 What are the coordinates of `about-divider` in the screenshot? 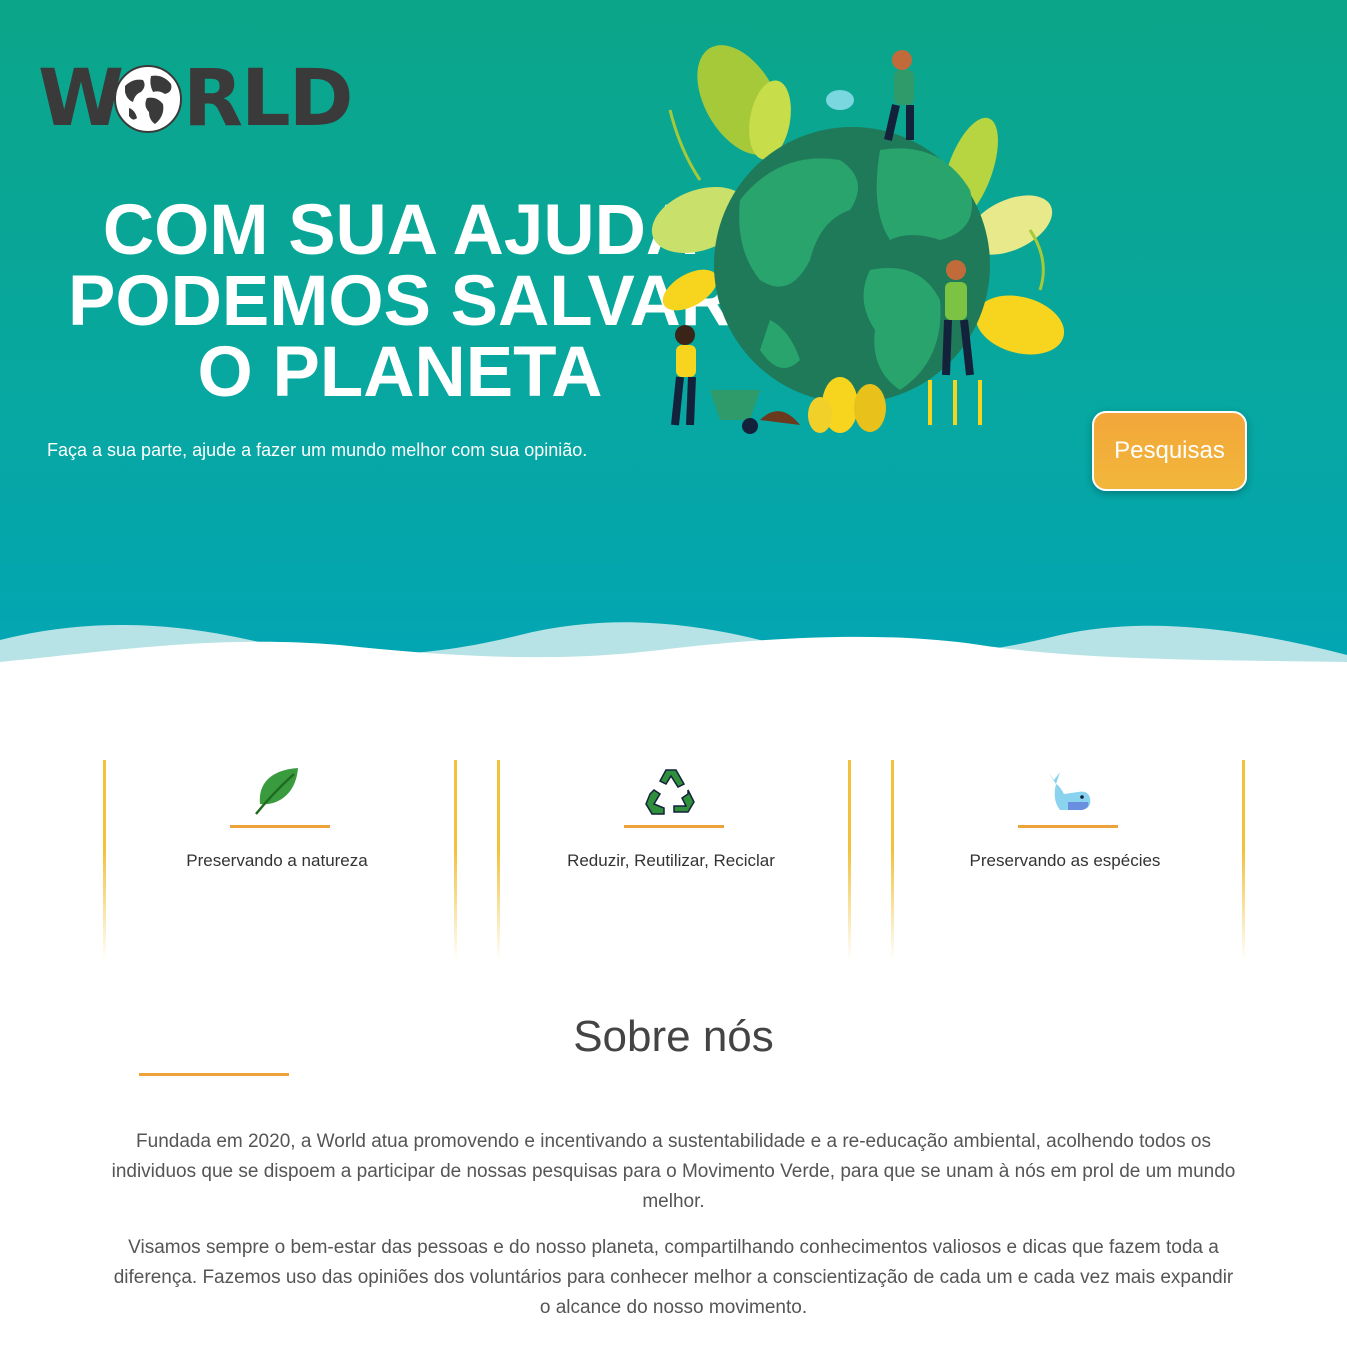 It's located at (214, 1074).